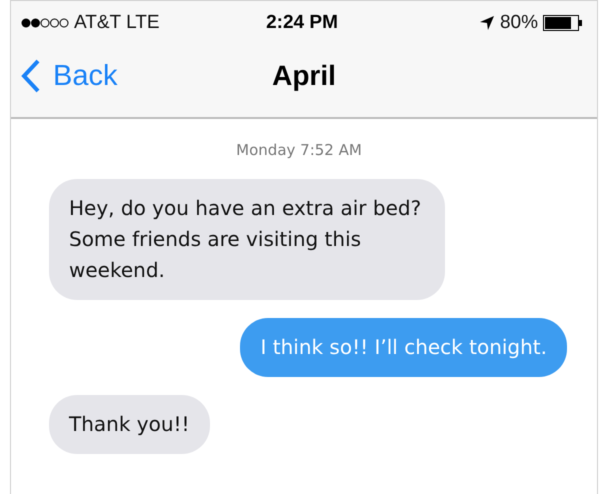 The width and height of the screenshot is (610, 494). What do you see at coordinates (486, 23) in the screenshot?
I see `location-arrow-icon` at bounding box center [486, 23].